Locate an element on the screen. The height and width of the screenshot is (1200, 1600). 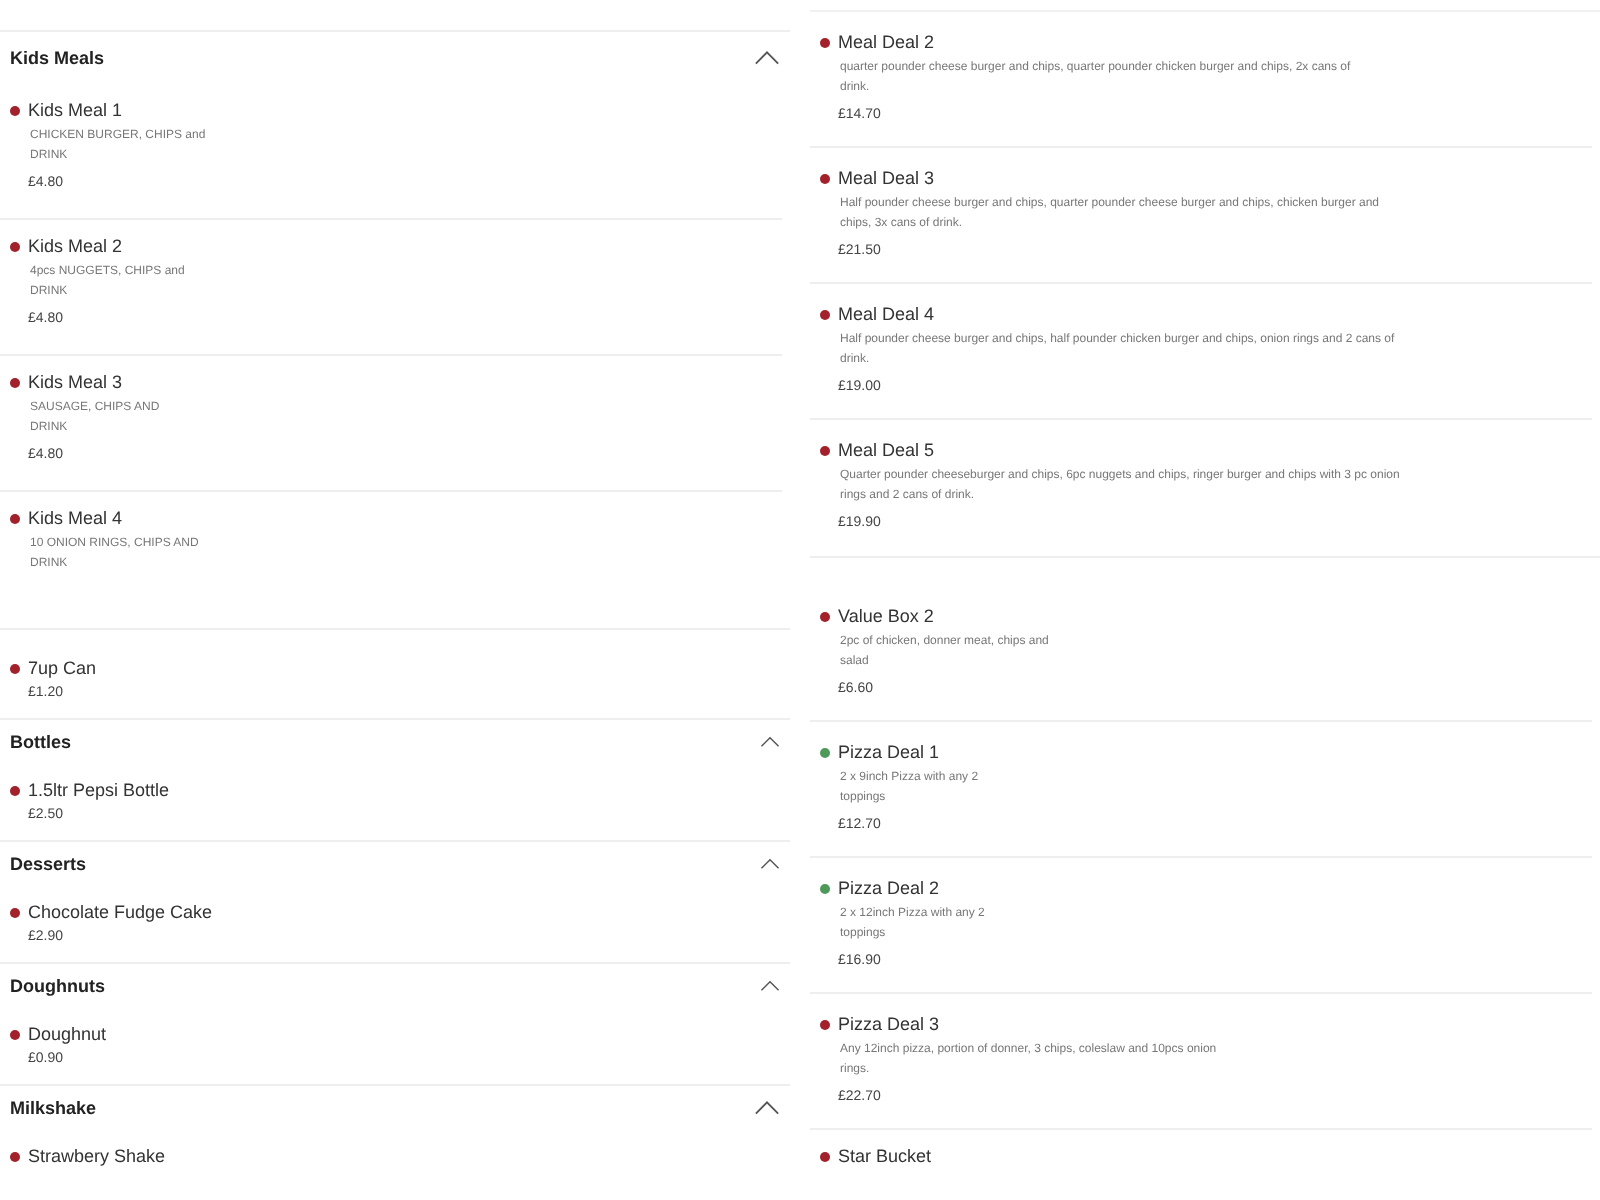
item-name: Meal Deal 5 is located at coordinates (886, 450).